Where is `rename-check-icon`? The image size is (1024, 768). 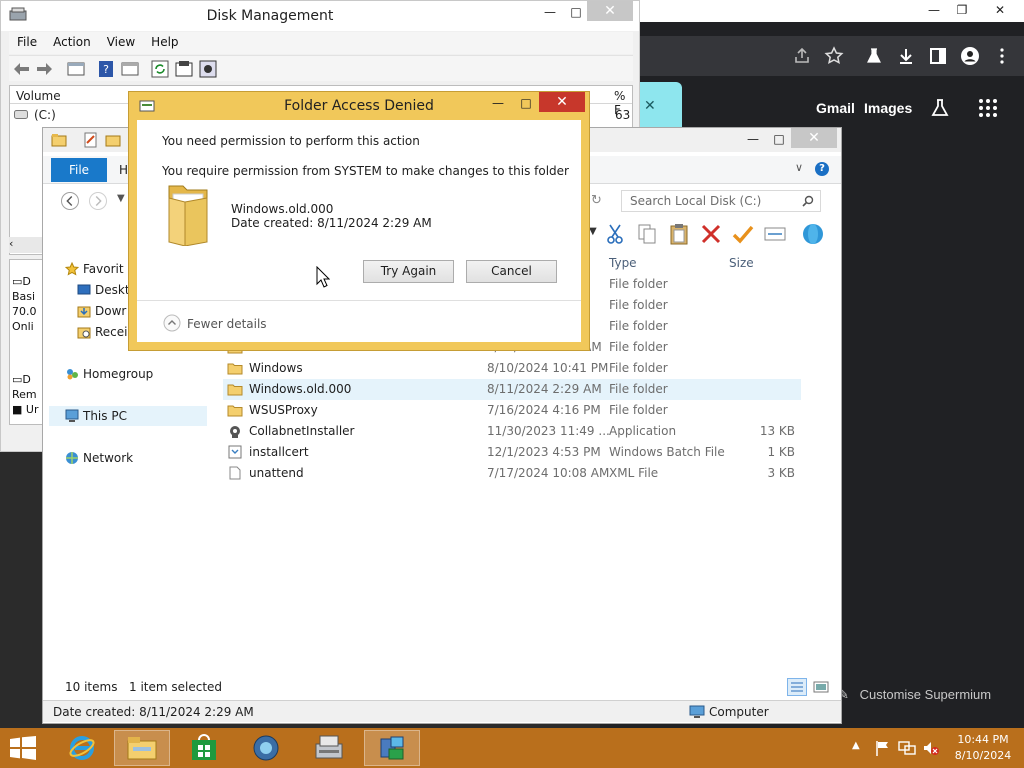 rename-check-icon is located at coordinates (743, 234).